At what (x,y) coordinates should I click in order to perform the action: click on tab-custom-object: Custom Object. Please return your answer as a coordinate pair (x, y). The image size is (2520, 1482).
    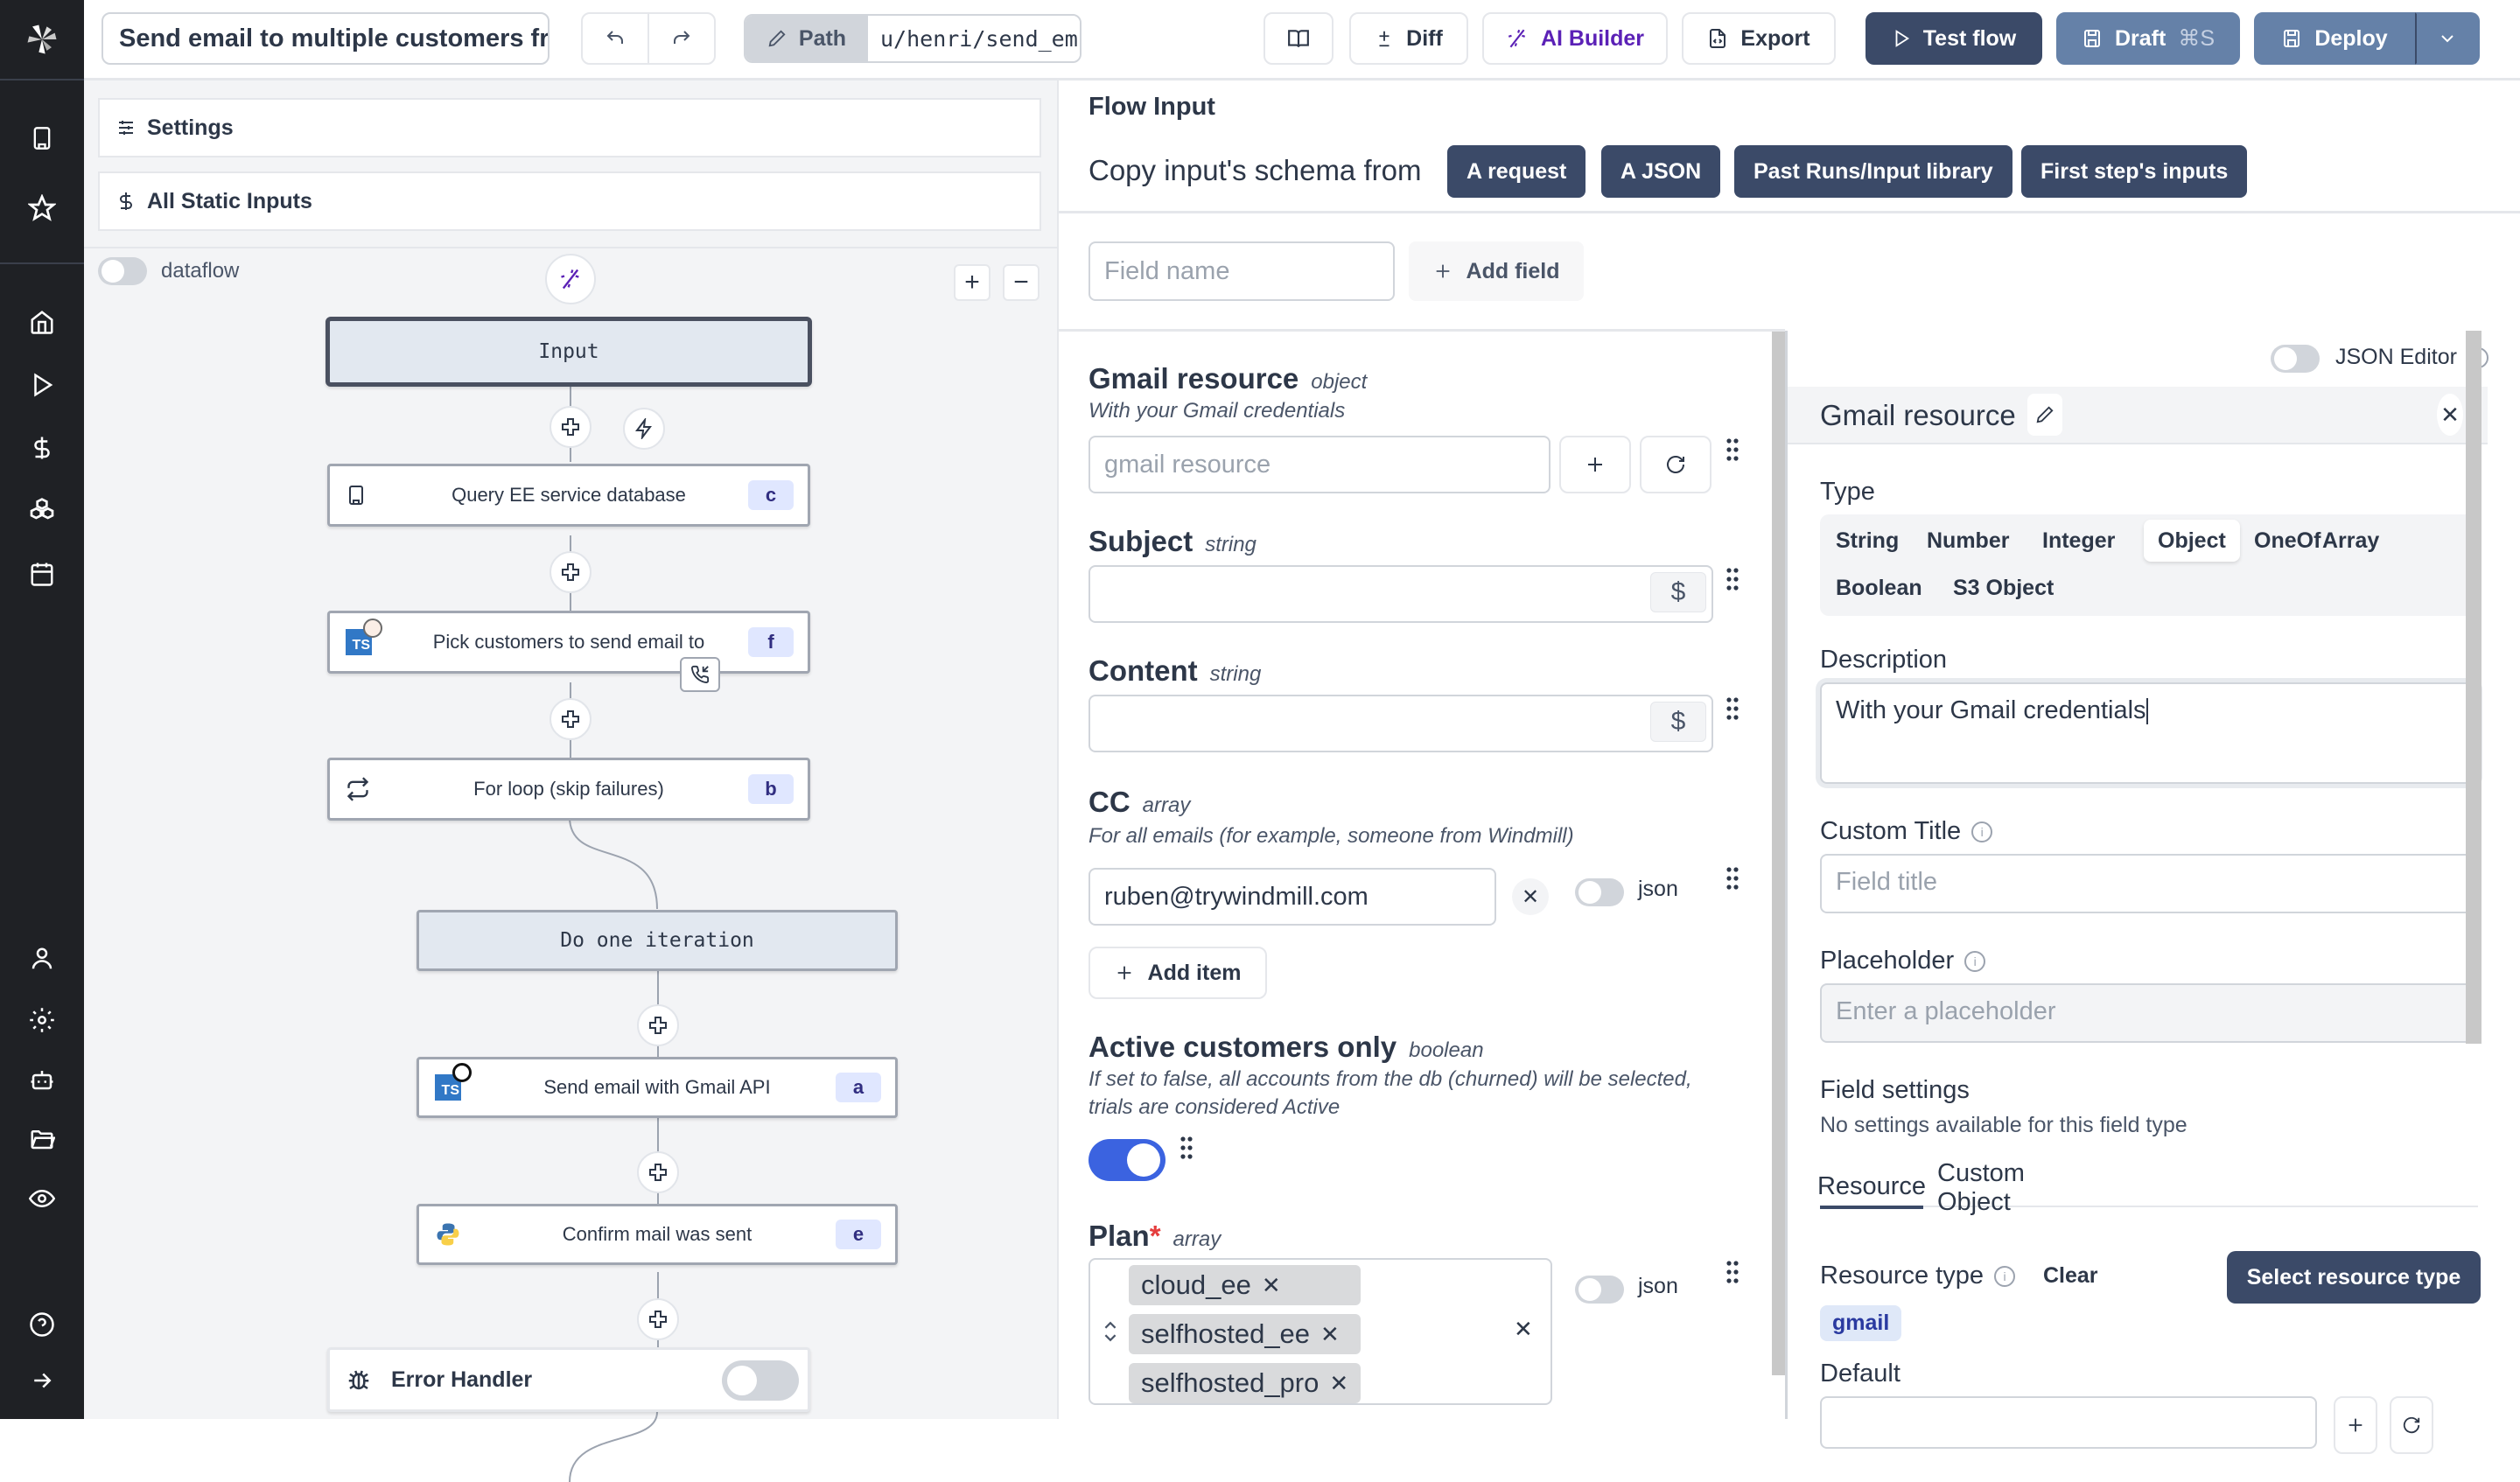
    Looking at the image, I should click on (2002, 1187).